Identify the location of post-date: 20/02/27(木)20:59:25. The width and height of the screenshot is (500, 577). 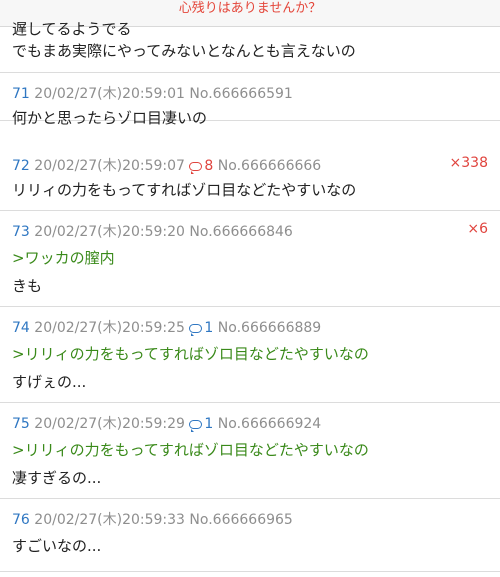
(109, 328).